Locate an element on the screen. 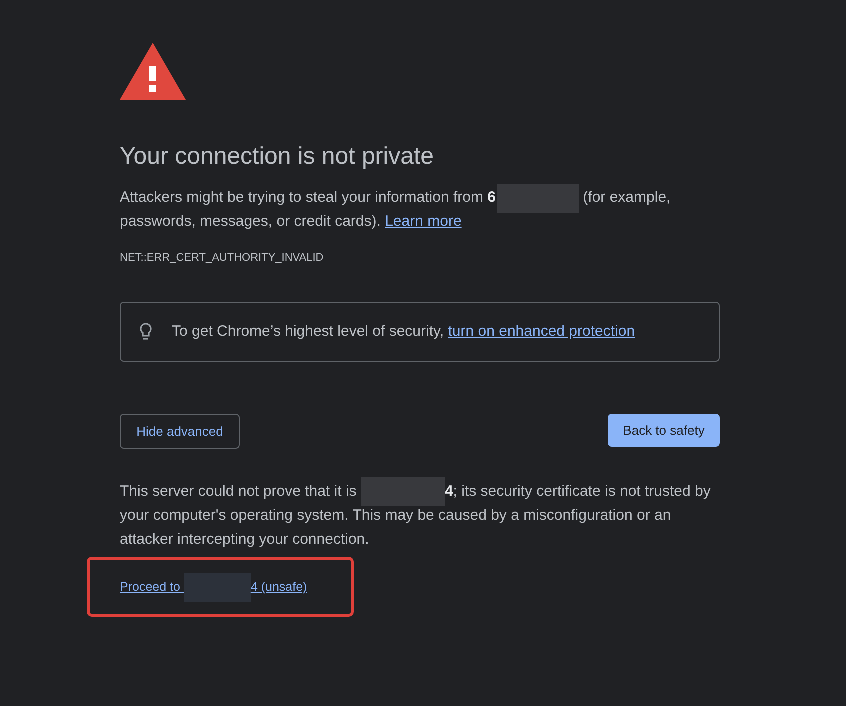 The width and height of the screenshot is (846, 706). lightbulb-icon is located at coordinates (146, 332).